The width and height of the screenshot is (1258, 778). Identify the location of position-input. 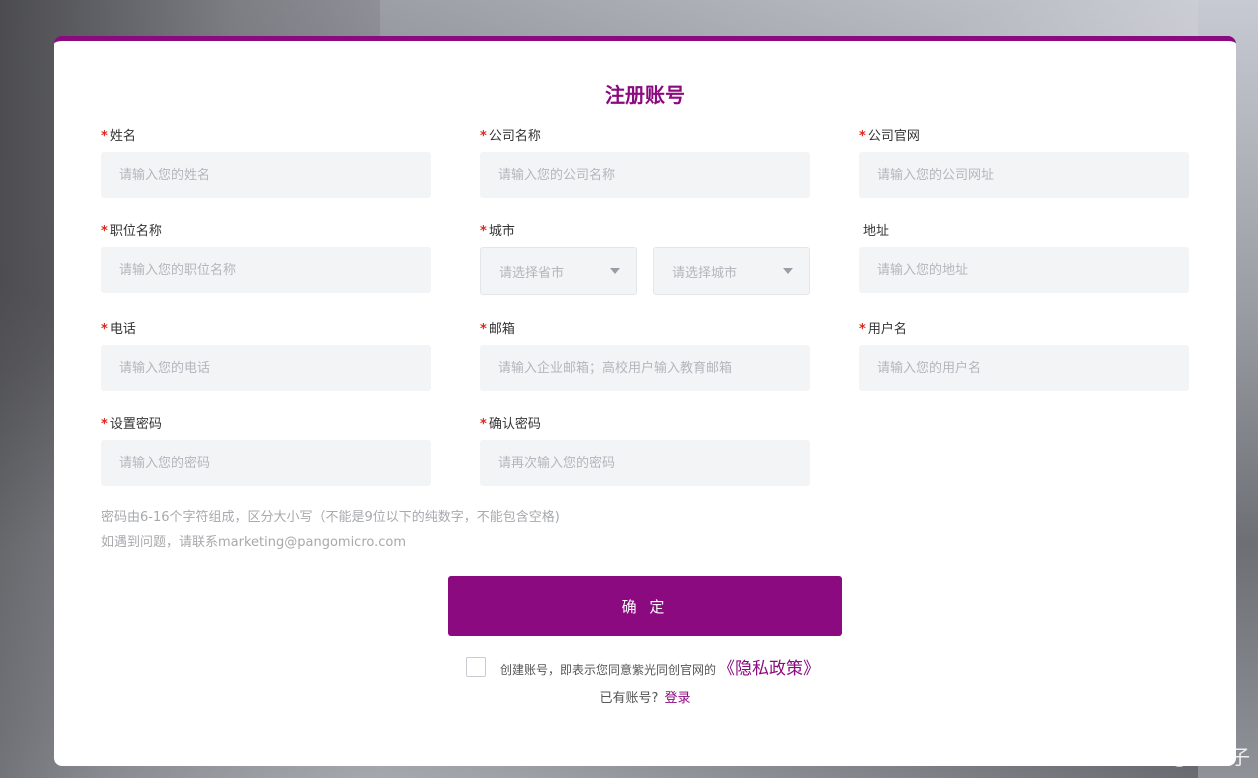
(266, 270).